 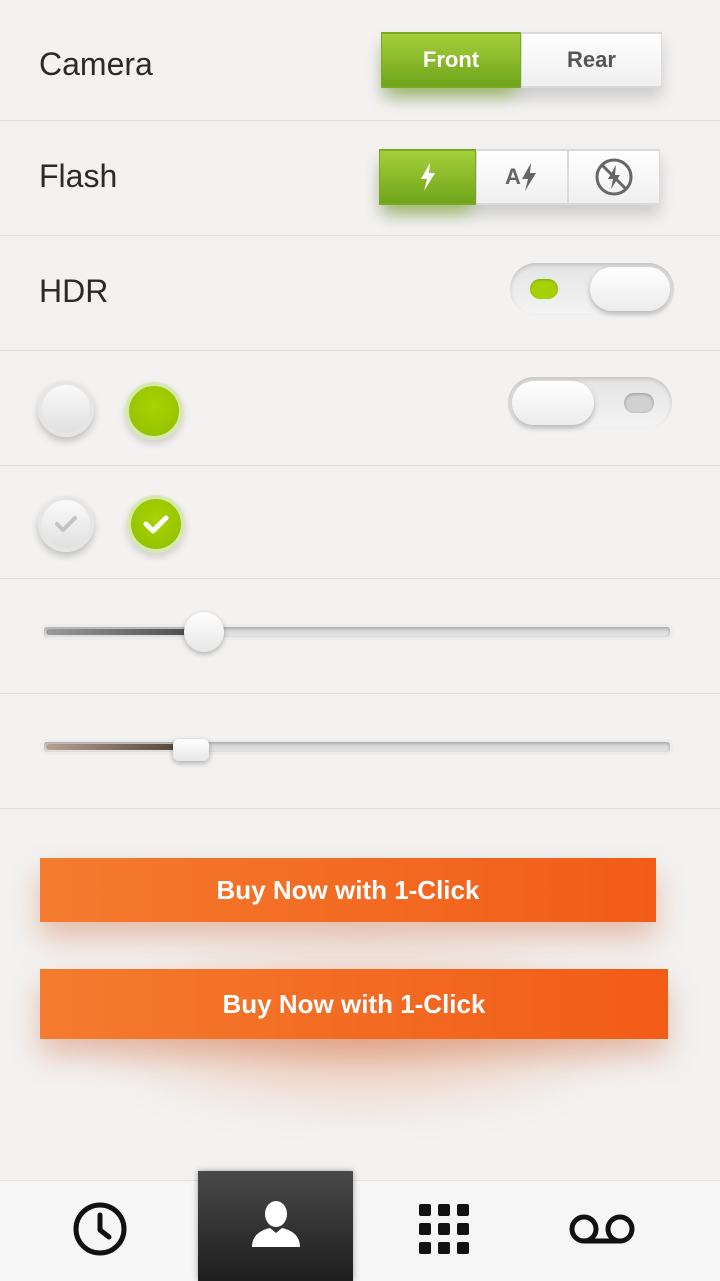 I want to click on hdr-toggle, so click(x=592, y=289).